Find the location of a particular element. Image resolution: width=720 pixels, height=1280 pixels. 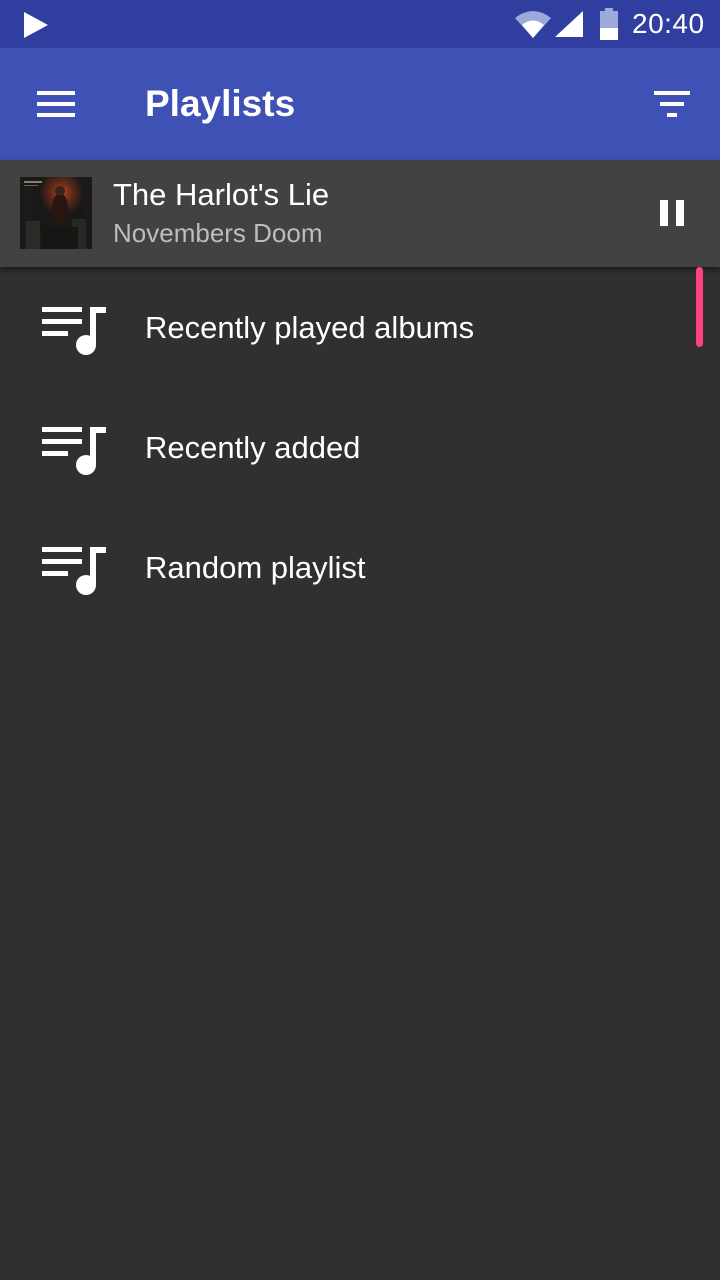

sort-filter-icon is located at coordinates (672, 104).